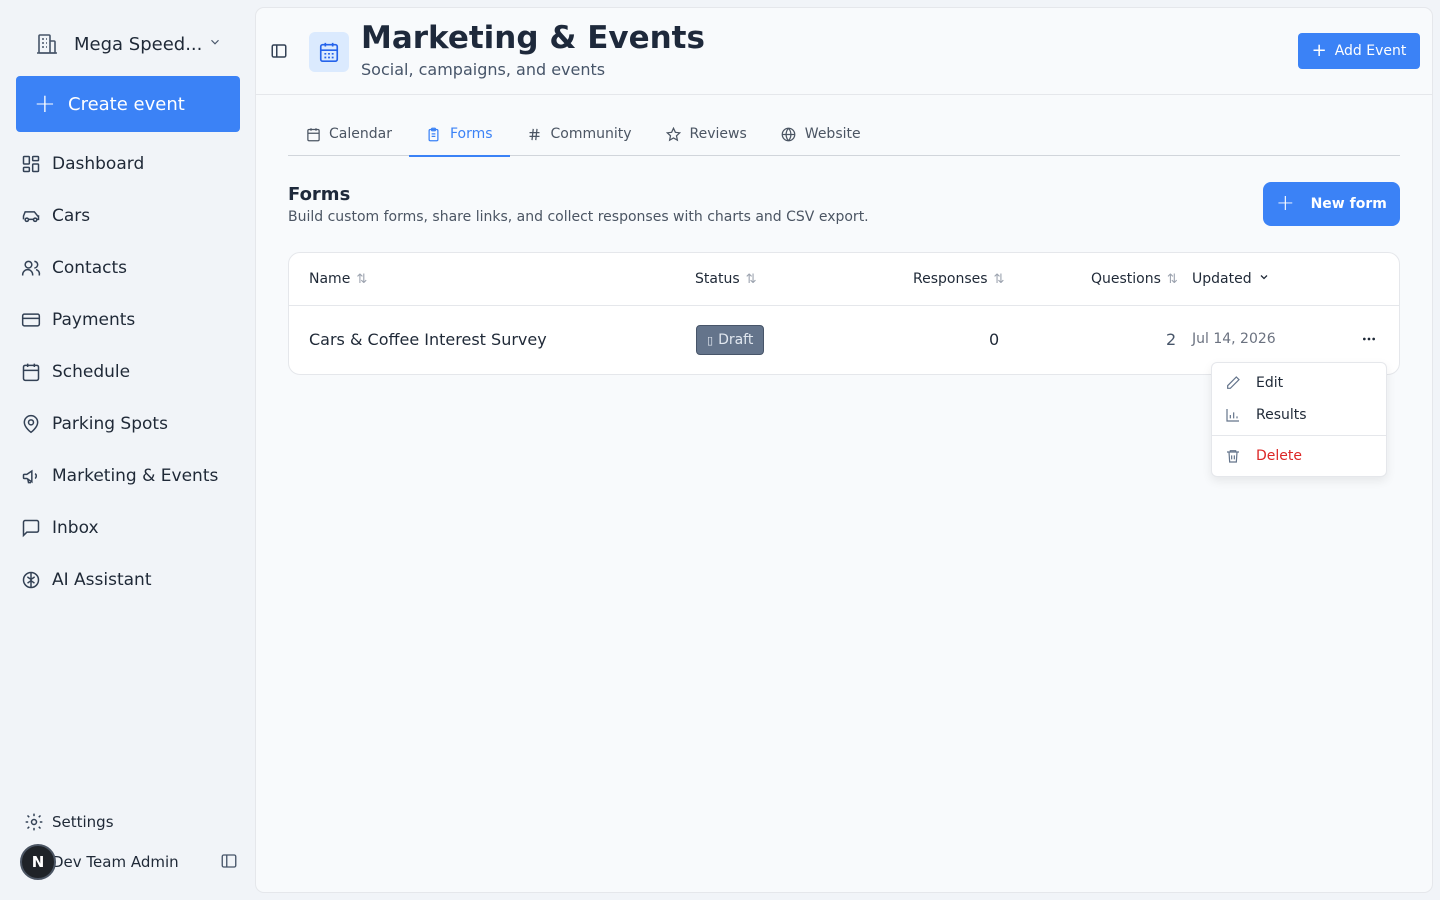 This screenshot has height=900, width=1440. What do you see at coordinates (1348, 204) in the screenshot?
I see `new-form-label: New form` at bounding box center [1348, 204].